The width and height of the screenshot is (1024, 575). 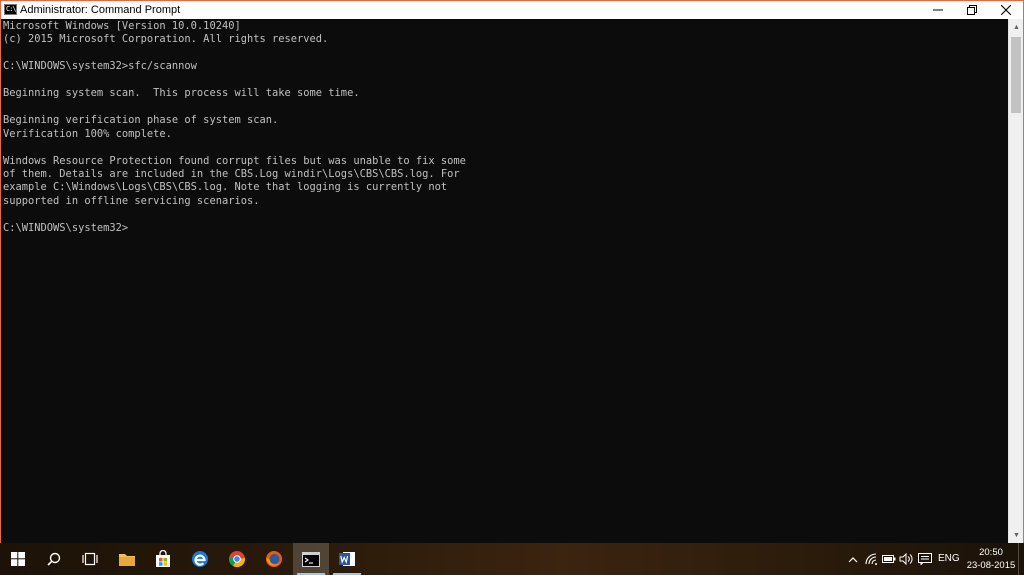 What do you see at coordinates (1016, 535) in the screenshot?
I see `scroll-down-arrow-icon: ▼` at bounding box center [1016, 535].